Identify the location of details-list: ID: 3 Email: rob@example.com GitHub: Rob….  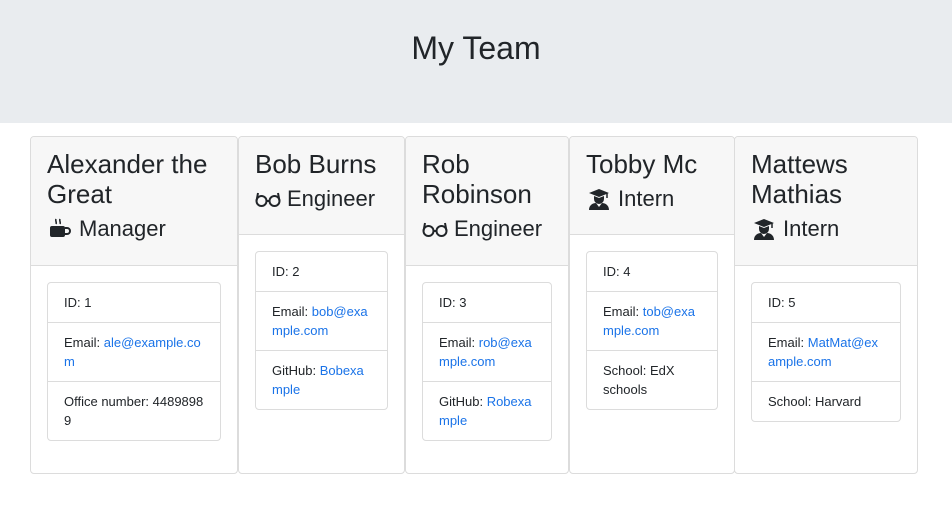
(487, 361).